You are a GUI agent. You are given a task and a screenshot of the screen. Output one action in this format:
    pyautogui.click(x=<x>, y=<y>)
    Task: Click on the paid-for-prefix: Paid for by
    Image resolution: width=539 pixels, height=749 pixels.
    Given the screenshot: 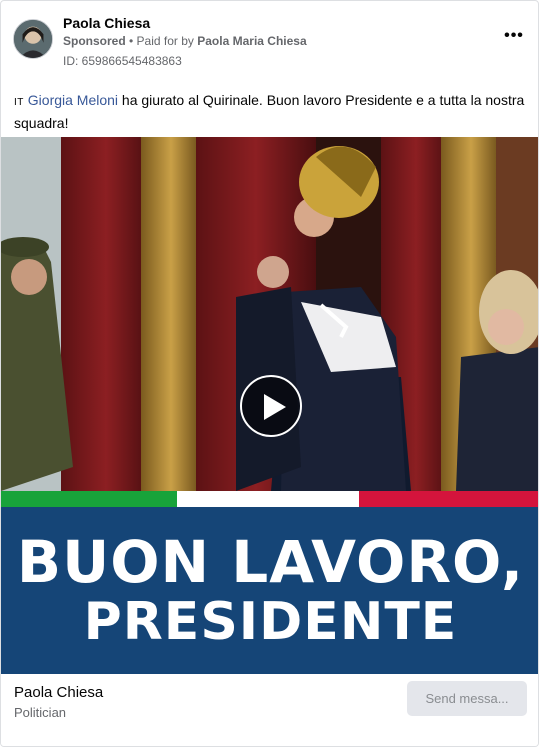 What is the action you would take?
    pyautogui.click(x=167, y=41)
    